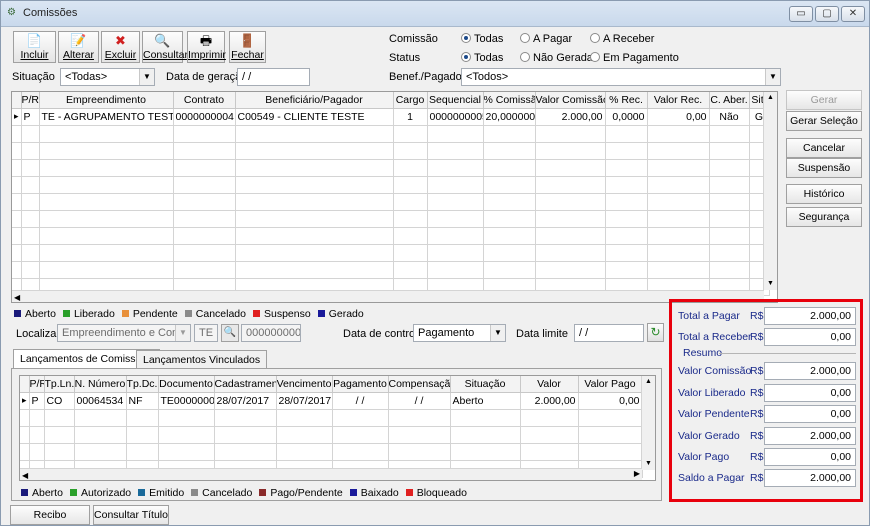 Image resolution: width=870 pixels, height=526 pixels. Describe the element at coordinates (570, 117) in the screenshot. I see `table-cell: 2.000,00` at that location.